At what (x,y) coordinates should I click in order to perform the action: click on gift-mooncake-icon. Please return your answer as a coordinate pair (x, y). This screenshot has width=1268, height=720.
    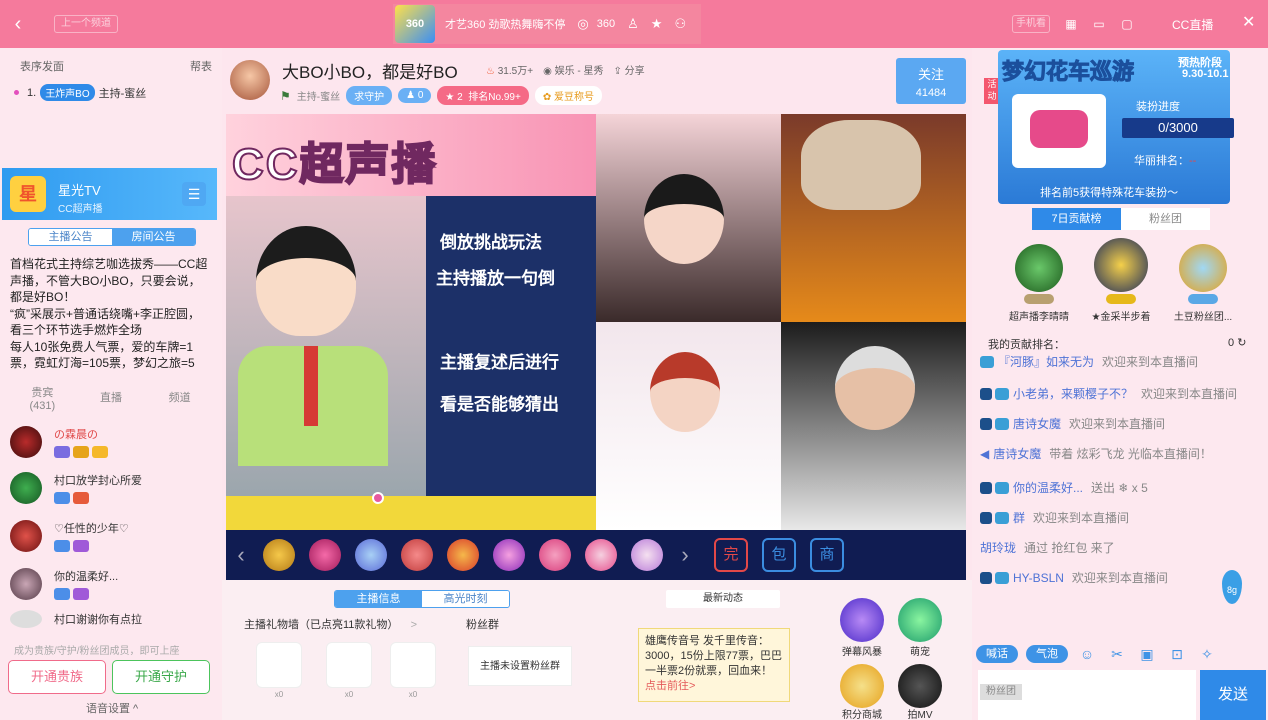
    Looking at the image, I should click on (279, 555).